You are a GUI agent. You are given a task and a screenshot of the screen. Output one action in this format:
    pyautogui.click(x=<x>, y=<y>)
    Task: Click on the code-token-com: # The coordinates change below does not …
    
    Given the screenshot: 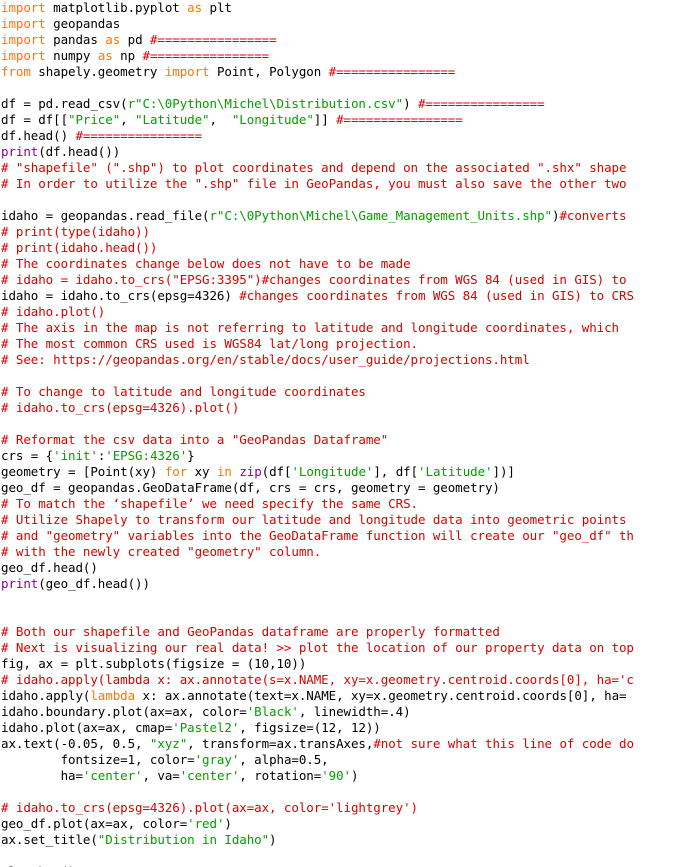 What is the action you would take?
    pyautogui.click(x=206, y=263)
    